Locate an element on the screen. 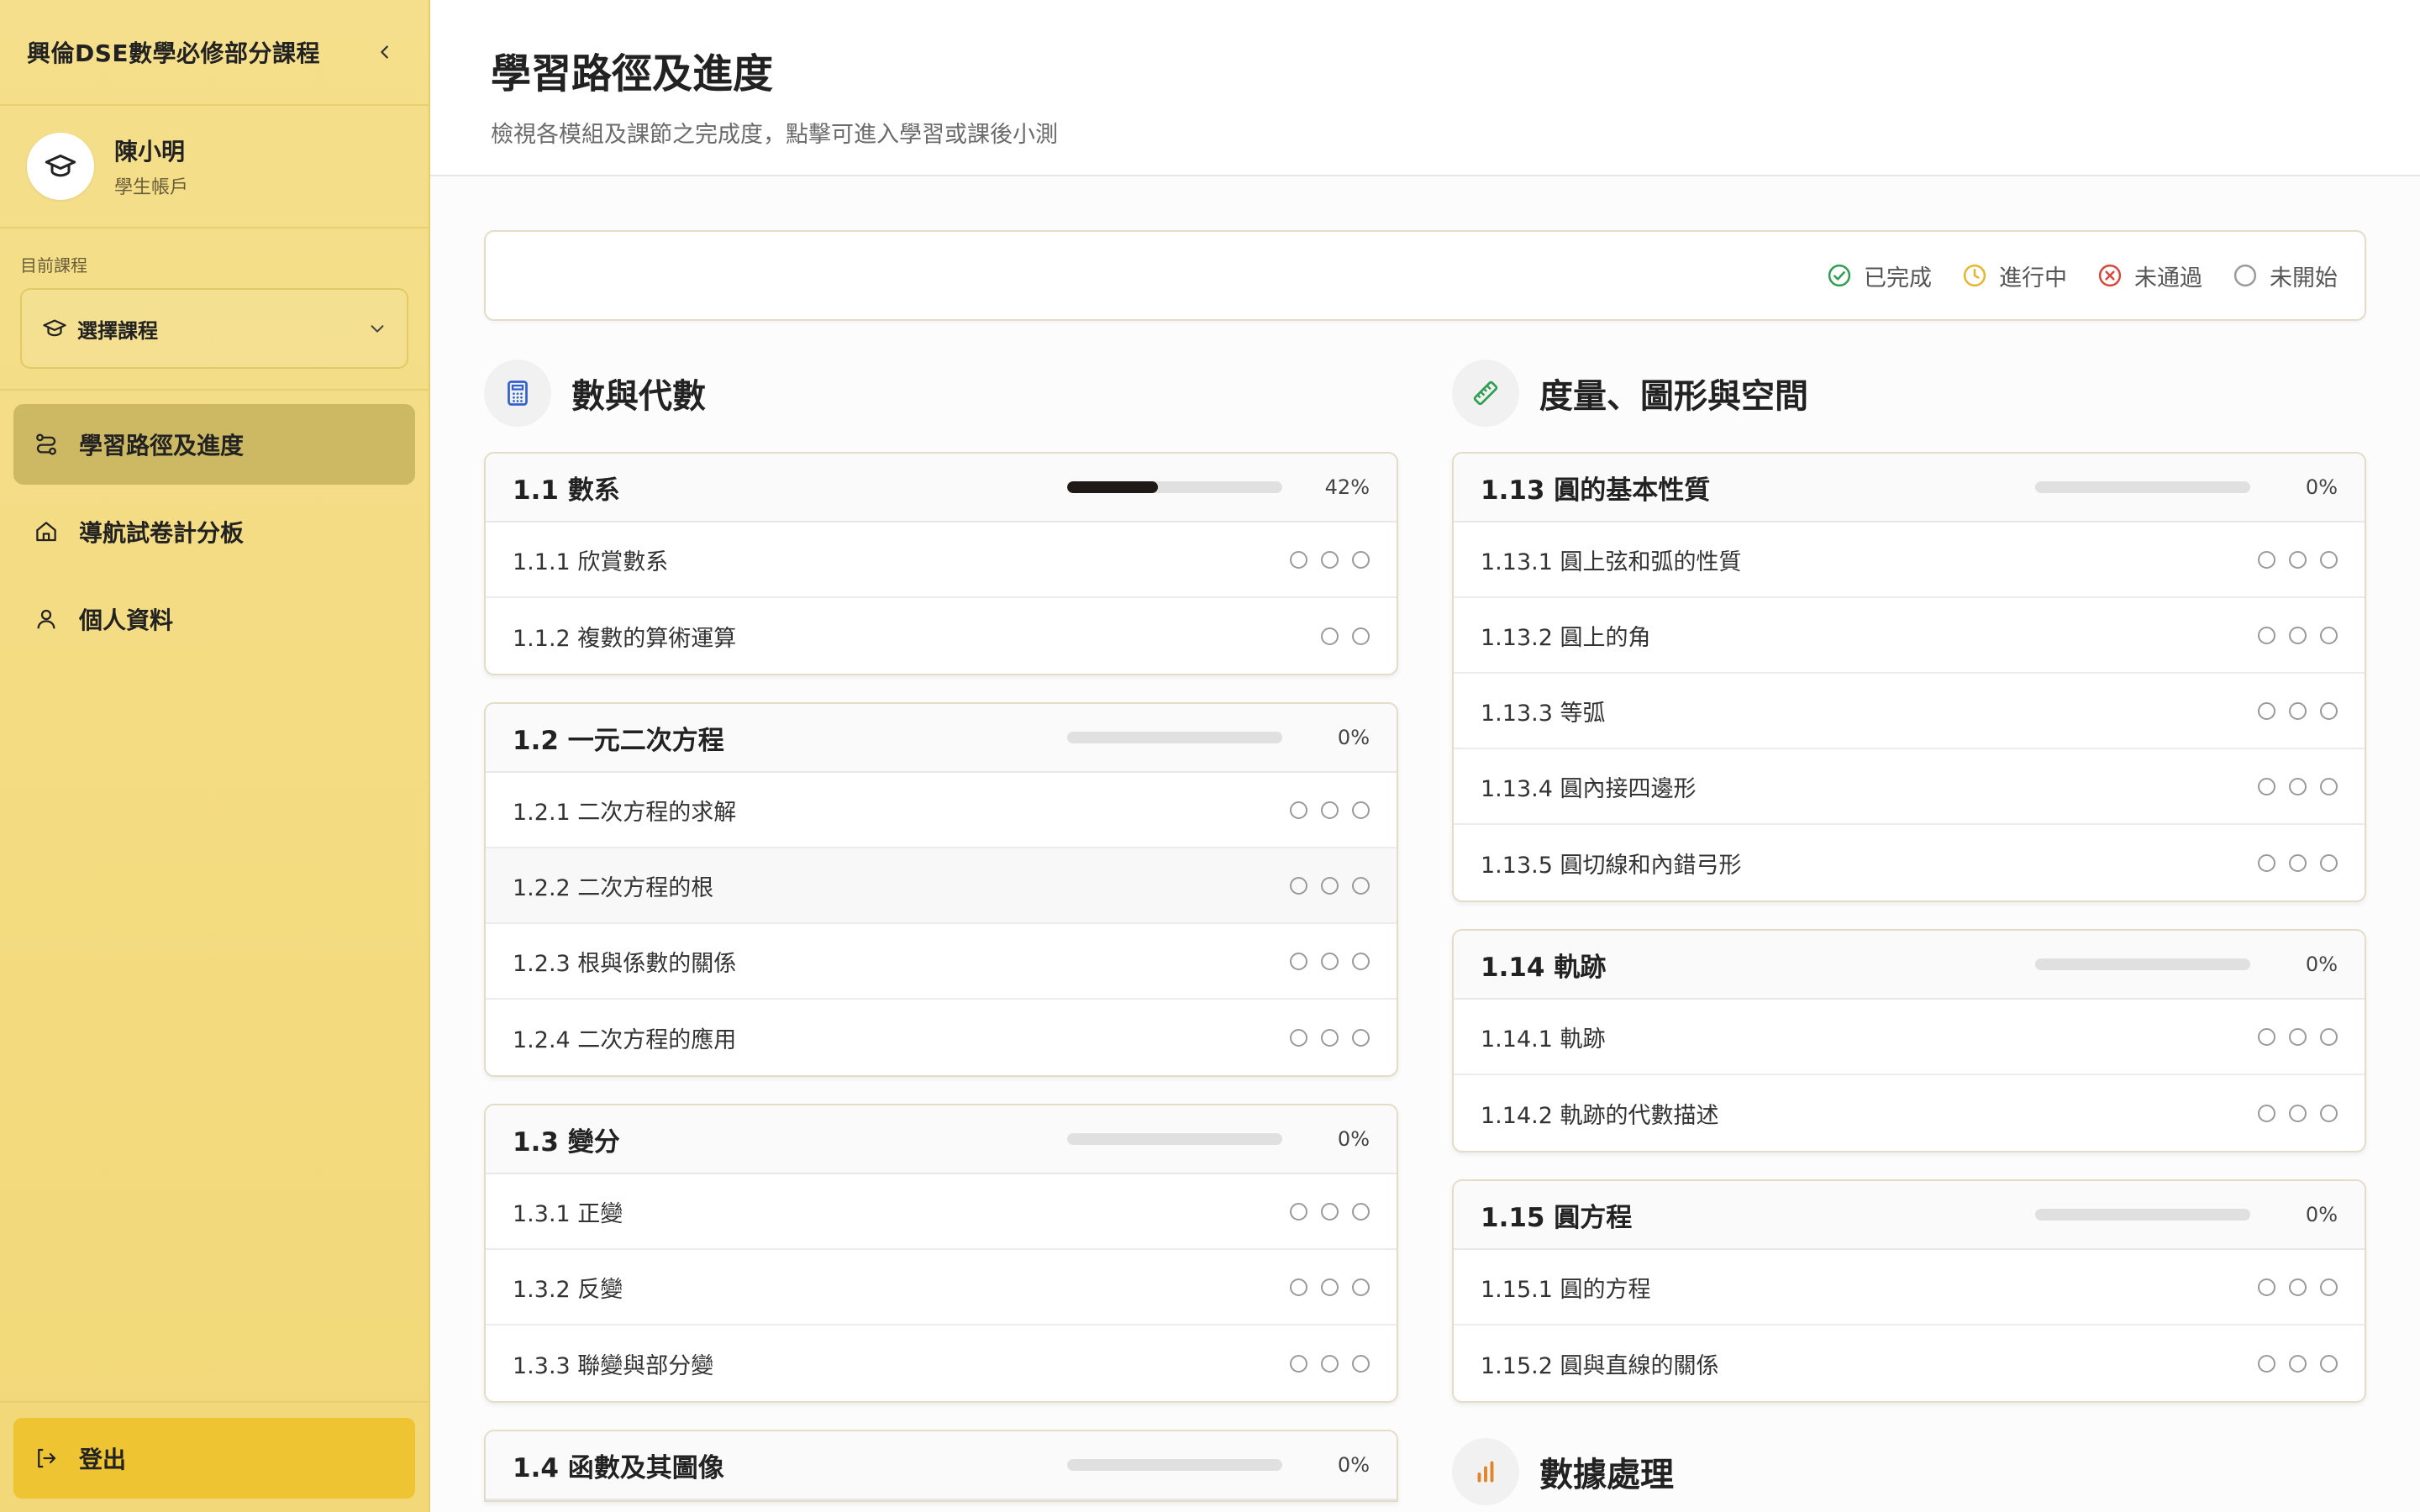 This screenshot has width=2420, height=1512. calculator-icon is located at coordinates (517, 393).